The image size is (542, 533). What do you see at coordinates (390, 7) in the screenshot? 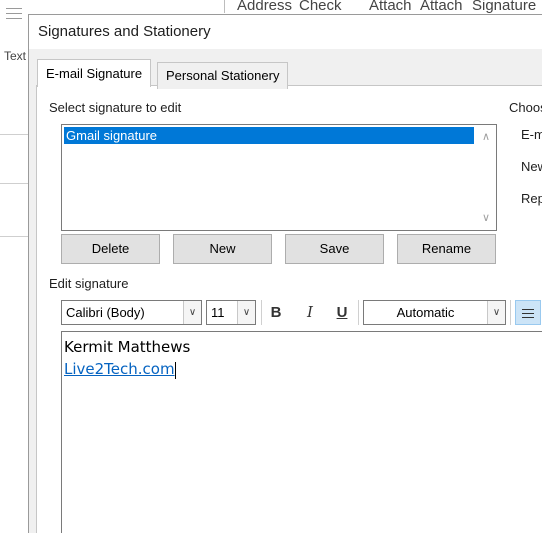
I see `toolbar-attach-file: Attach` at bounding box center [390, 7].